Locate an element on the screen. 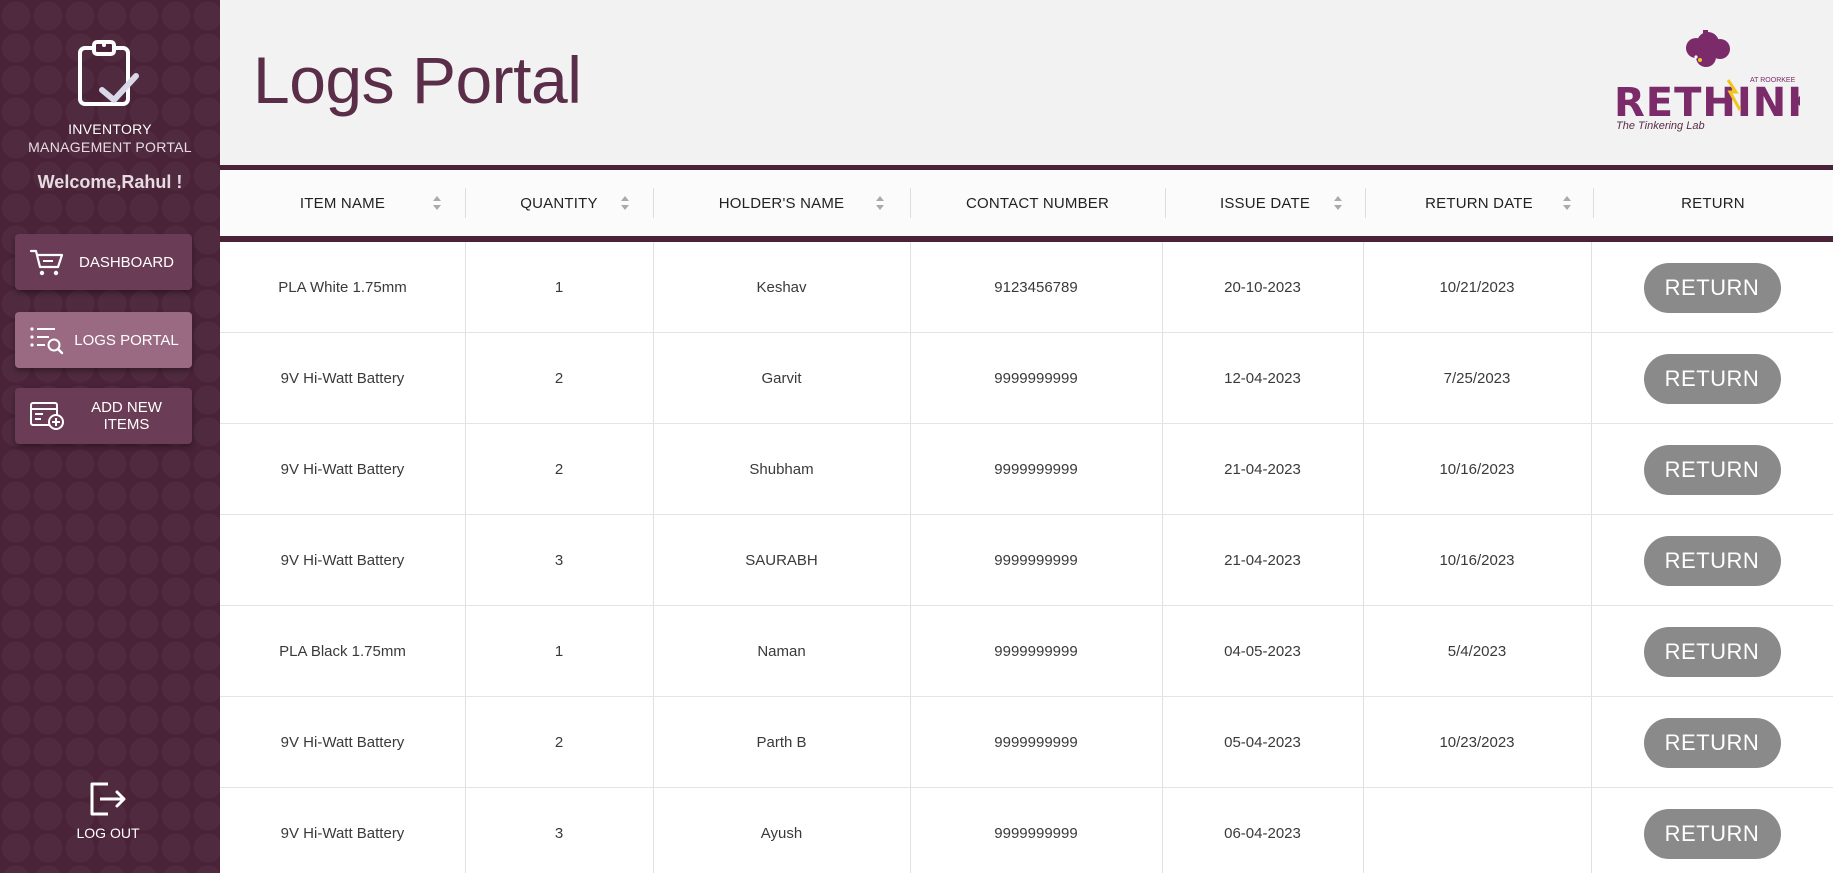 The height and width of the screenshot is (873, 1833). cart-icon is located at coordinates (47, 262).